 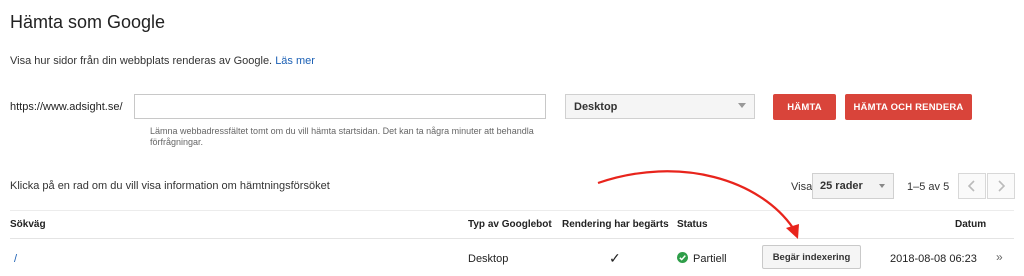 I want to click on rows-per-page-value: 25 rader, so click(x=841, y=186).